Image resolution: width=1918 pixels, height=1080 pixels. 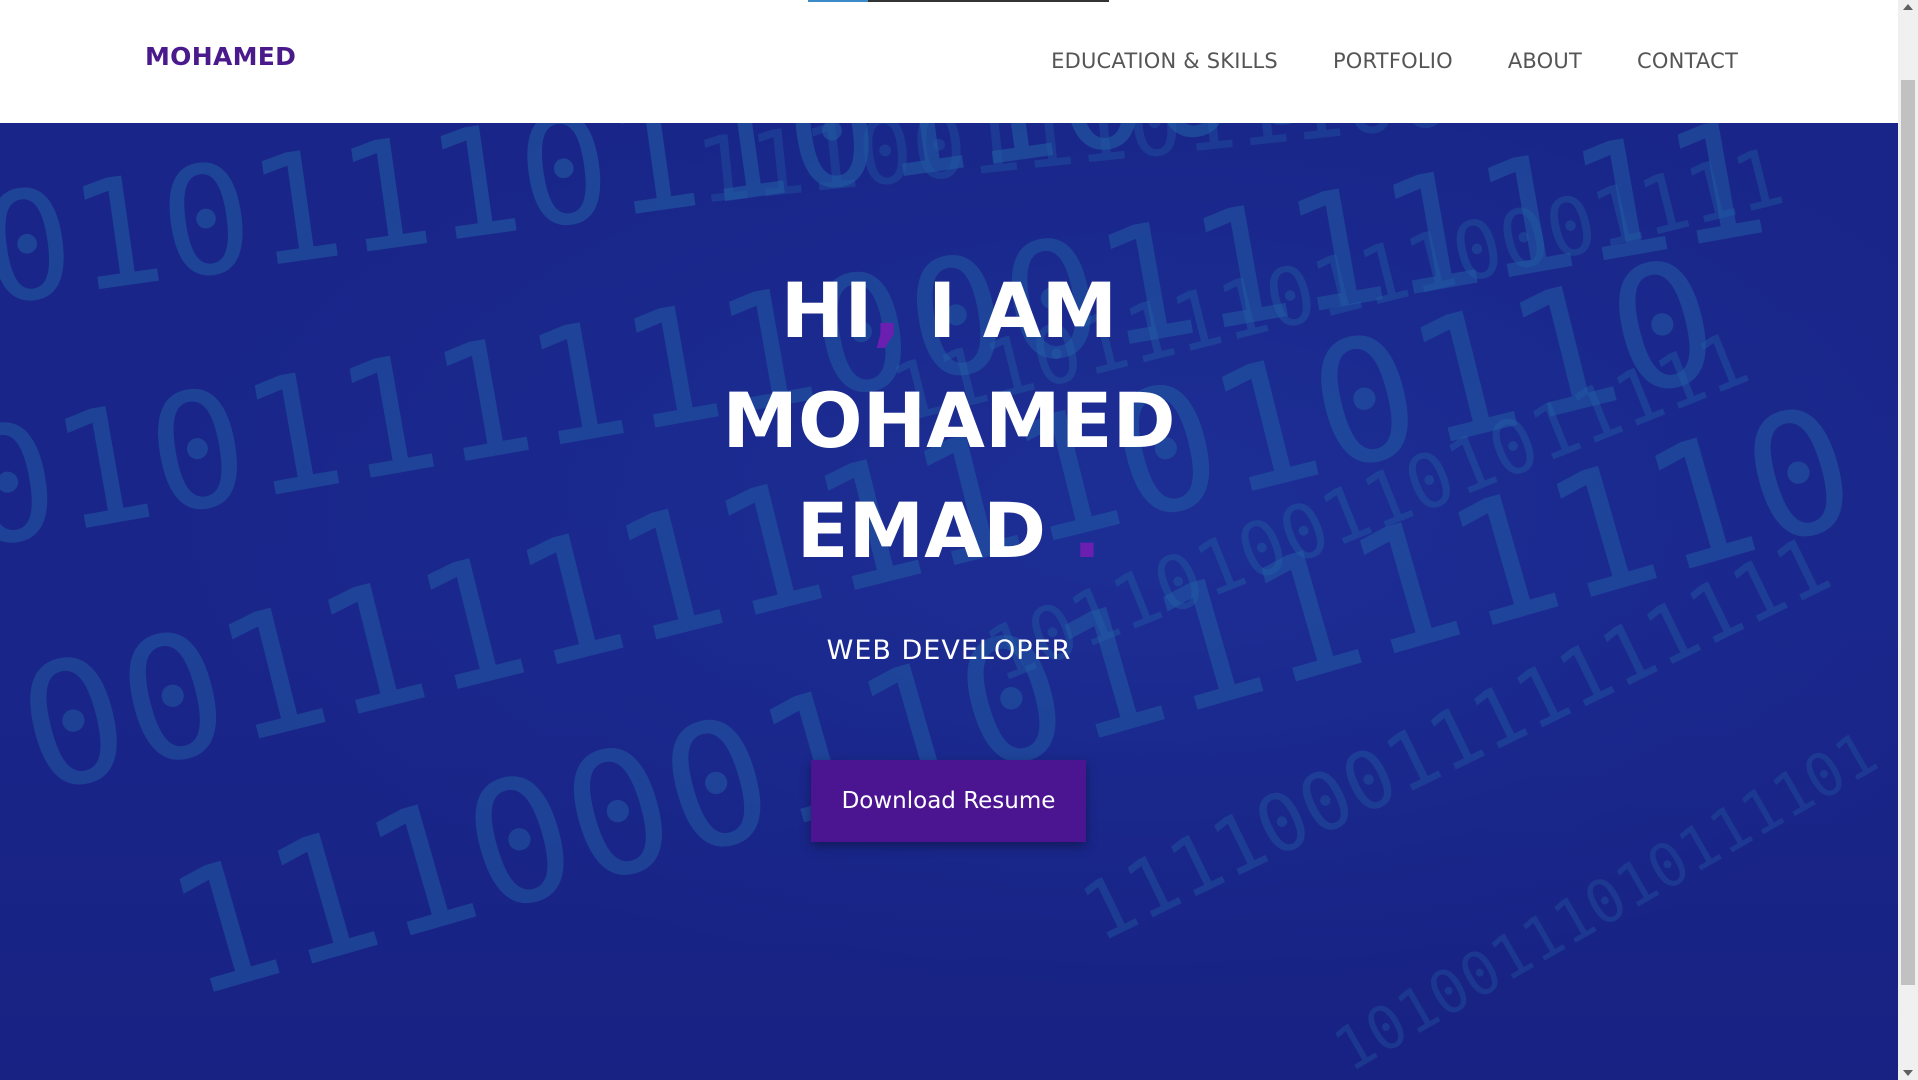 I want to click on nav-link-education-skills: EDUCATION & SKILLS, so click(x=1164, y=61).